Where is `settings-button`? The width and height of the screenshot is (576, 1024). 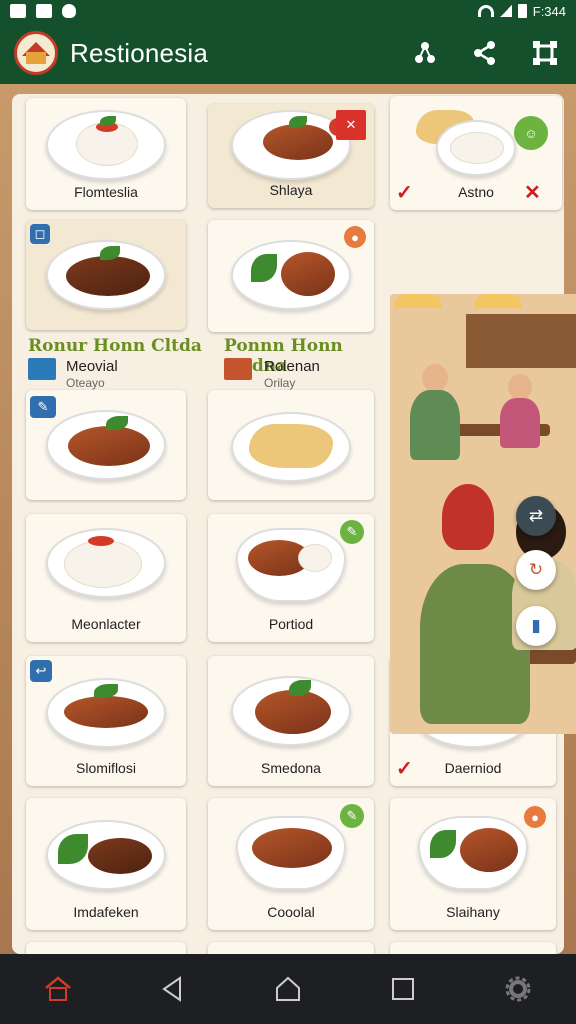
settings-button is located at coordinates (518, 989).